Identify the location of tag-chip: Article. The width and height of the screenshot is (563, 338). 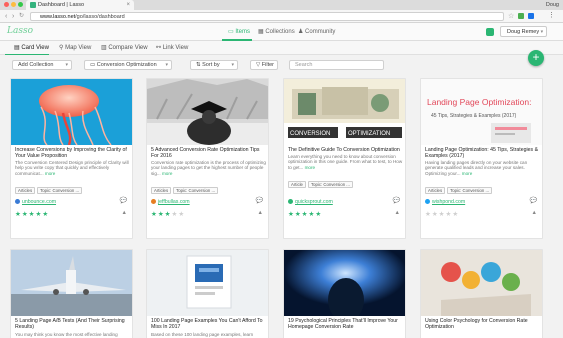
(297, 184).